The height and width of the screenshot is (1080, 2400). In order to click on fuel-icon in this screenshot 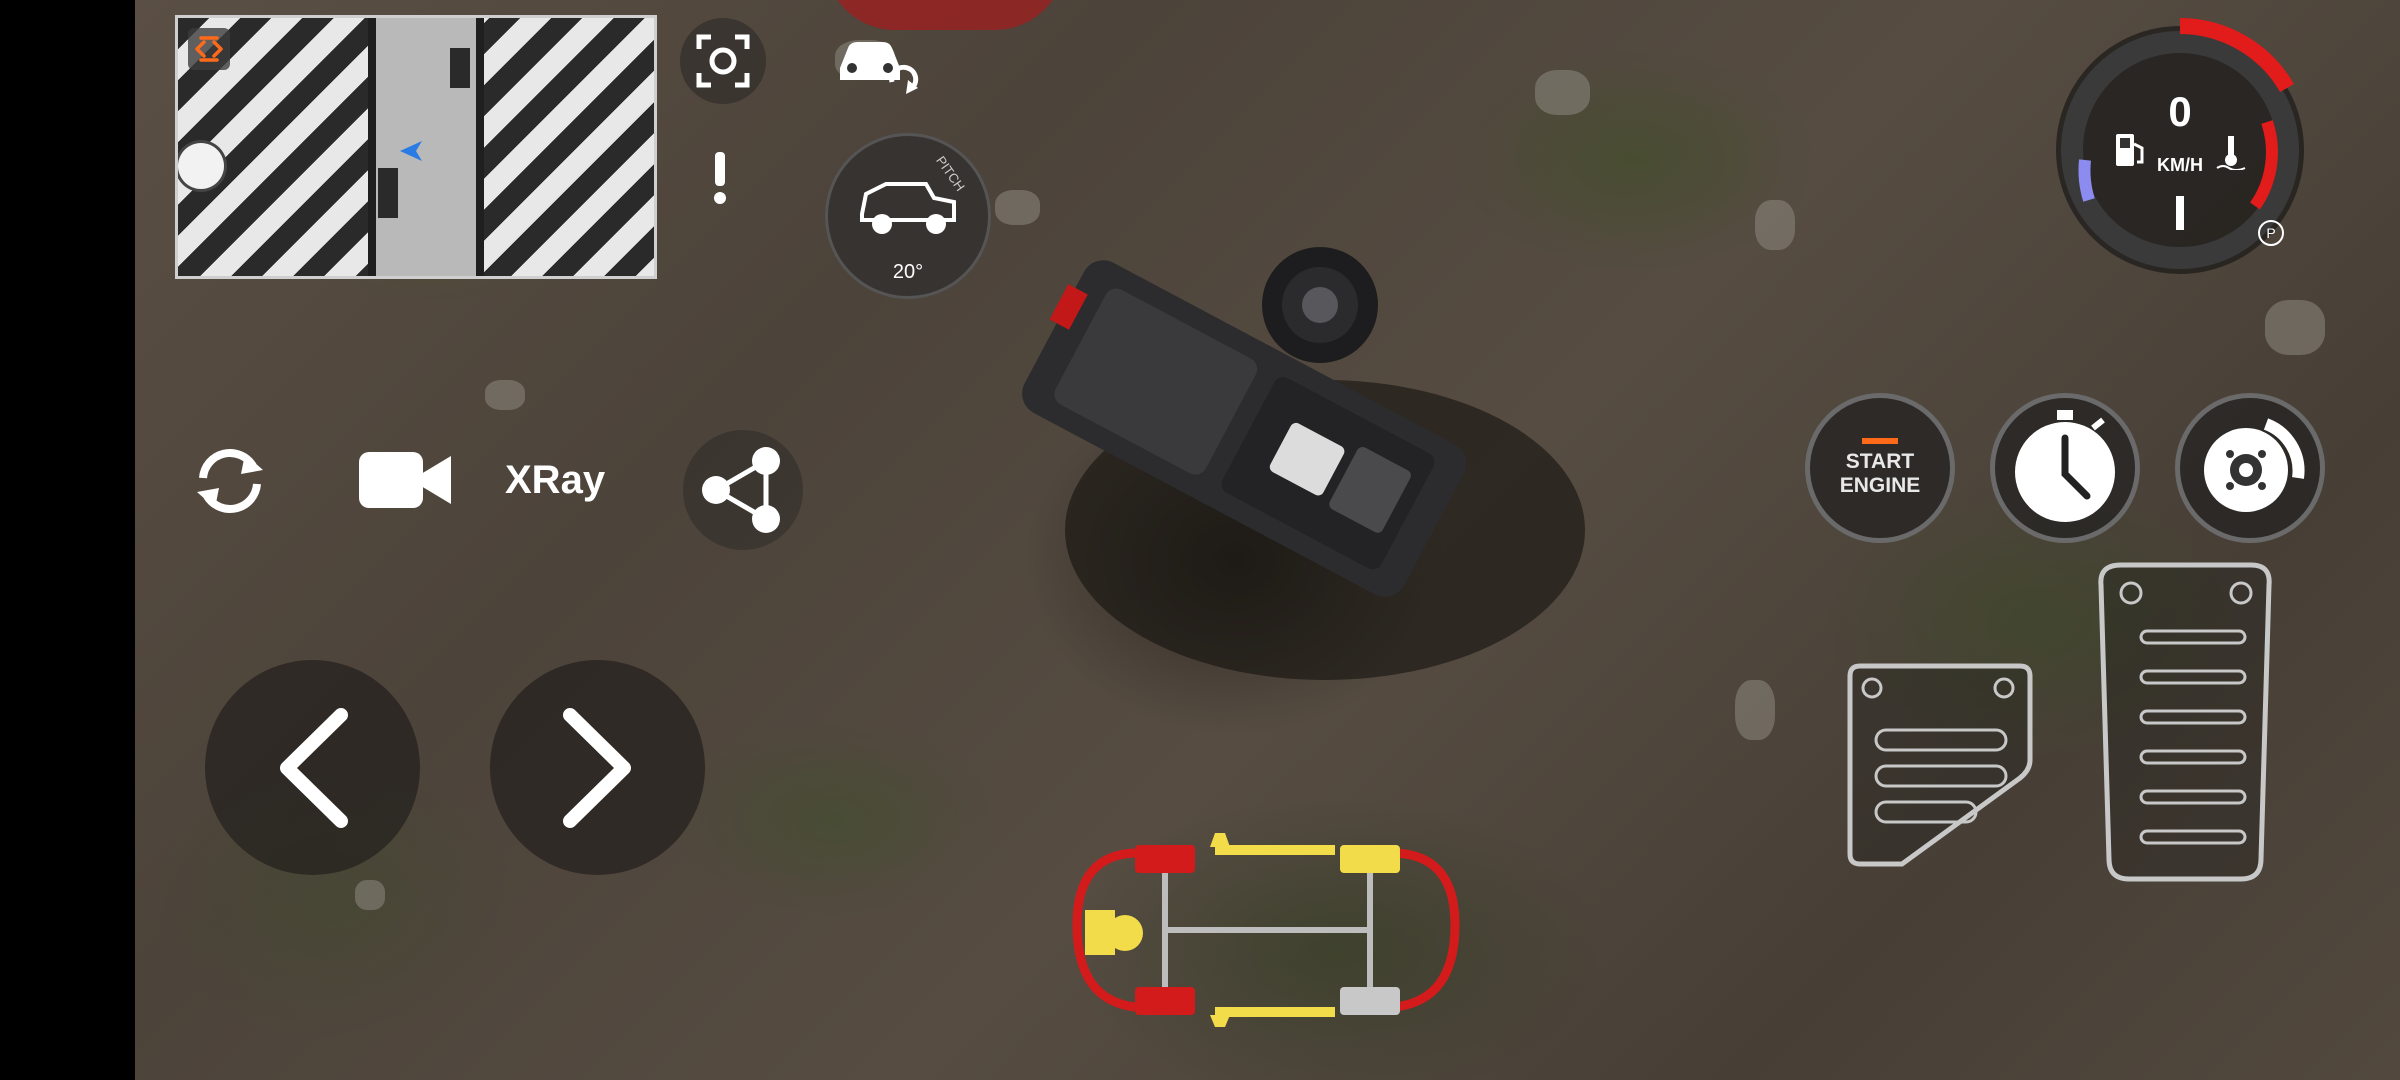, I will do `click(2130, 150)`.